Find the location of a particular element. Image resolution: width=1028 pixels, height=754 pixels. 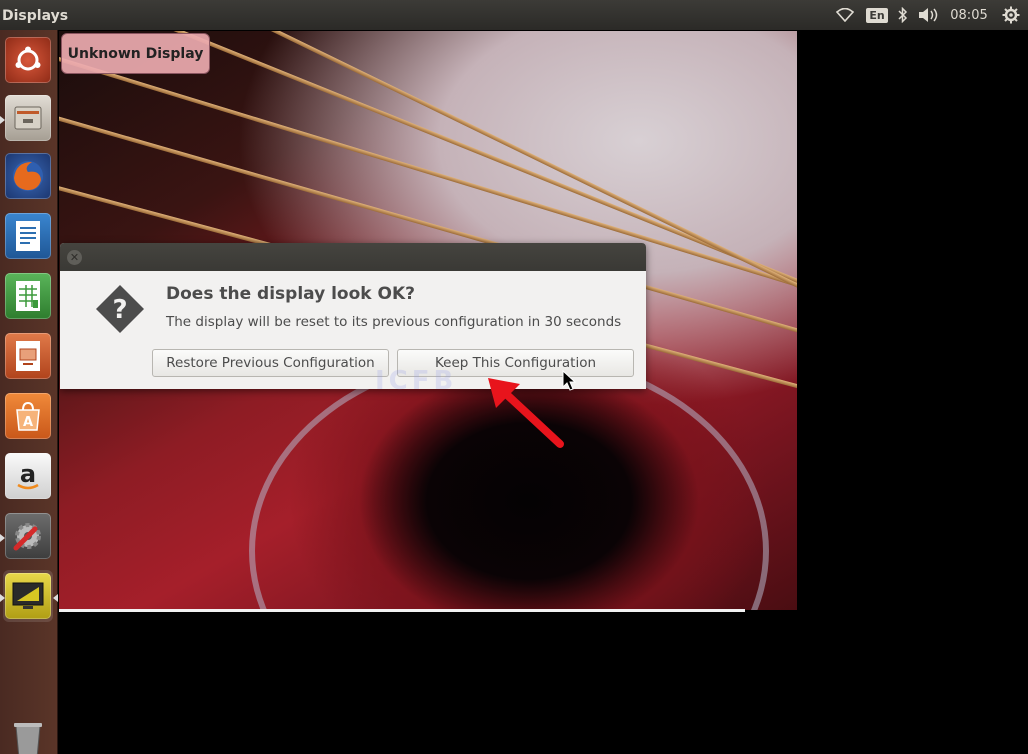

language-label: En is located at coordinates (877, 15).